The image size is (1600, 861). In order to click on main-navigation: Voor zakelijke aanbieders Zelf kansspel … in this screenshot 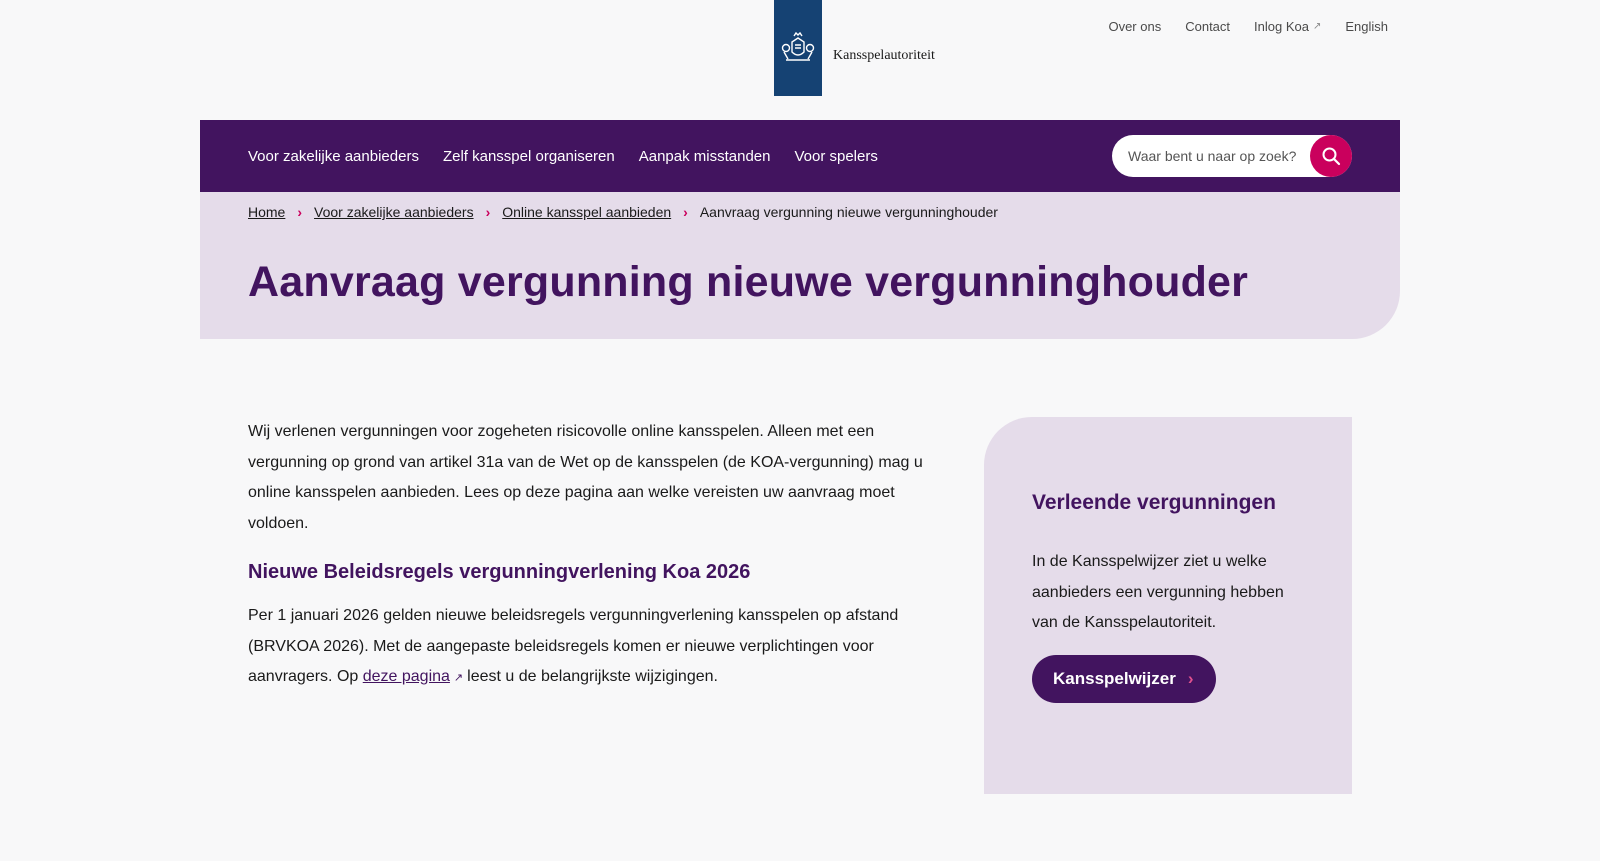, I will do `click(800, 156)`.